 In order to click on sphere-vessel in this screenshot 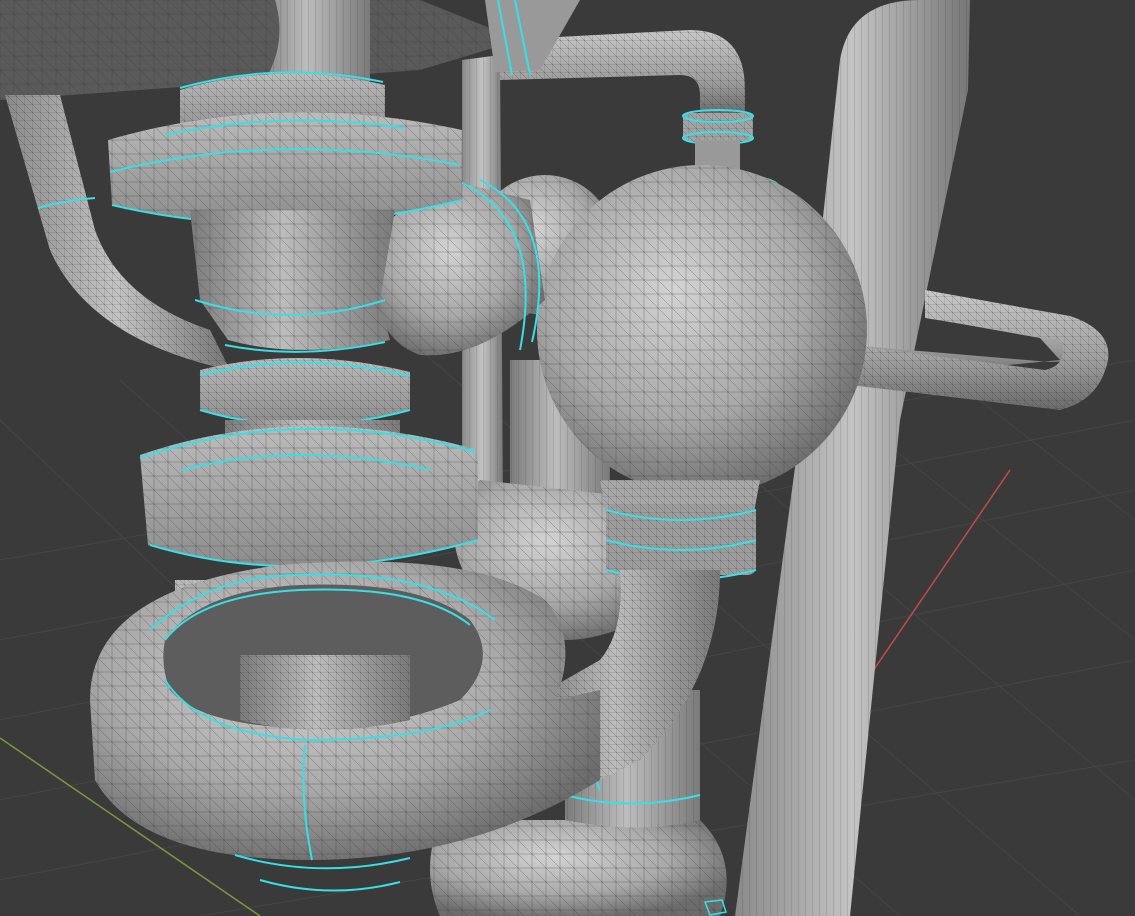, I will do `click(702, 330)`.